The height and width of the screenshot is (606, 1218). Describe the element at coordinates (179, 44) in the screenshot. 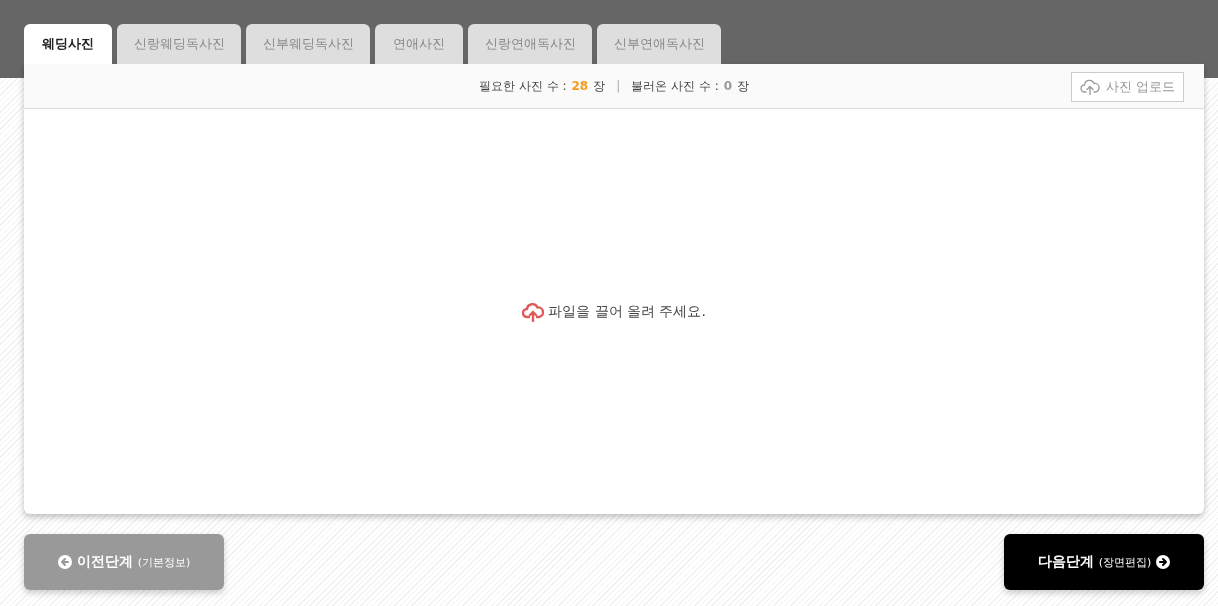

I see `tab: 신랑웨딩독사진` at that location.